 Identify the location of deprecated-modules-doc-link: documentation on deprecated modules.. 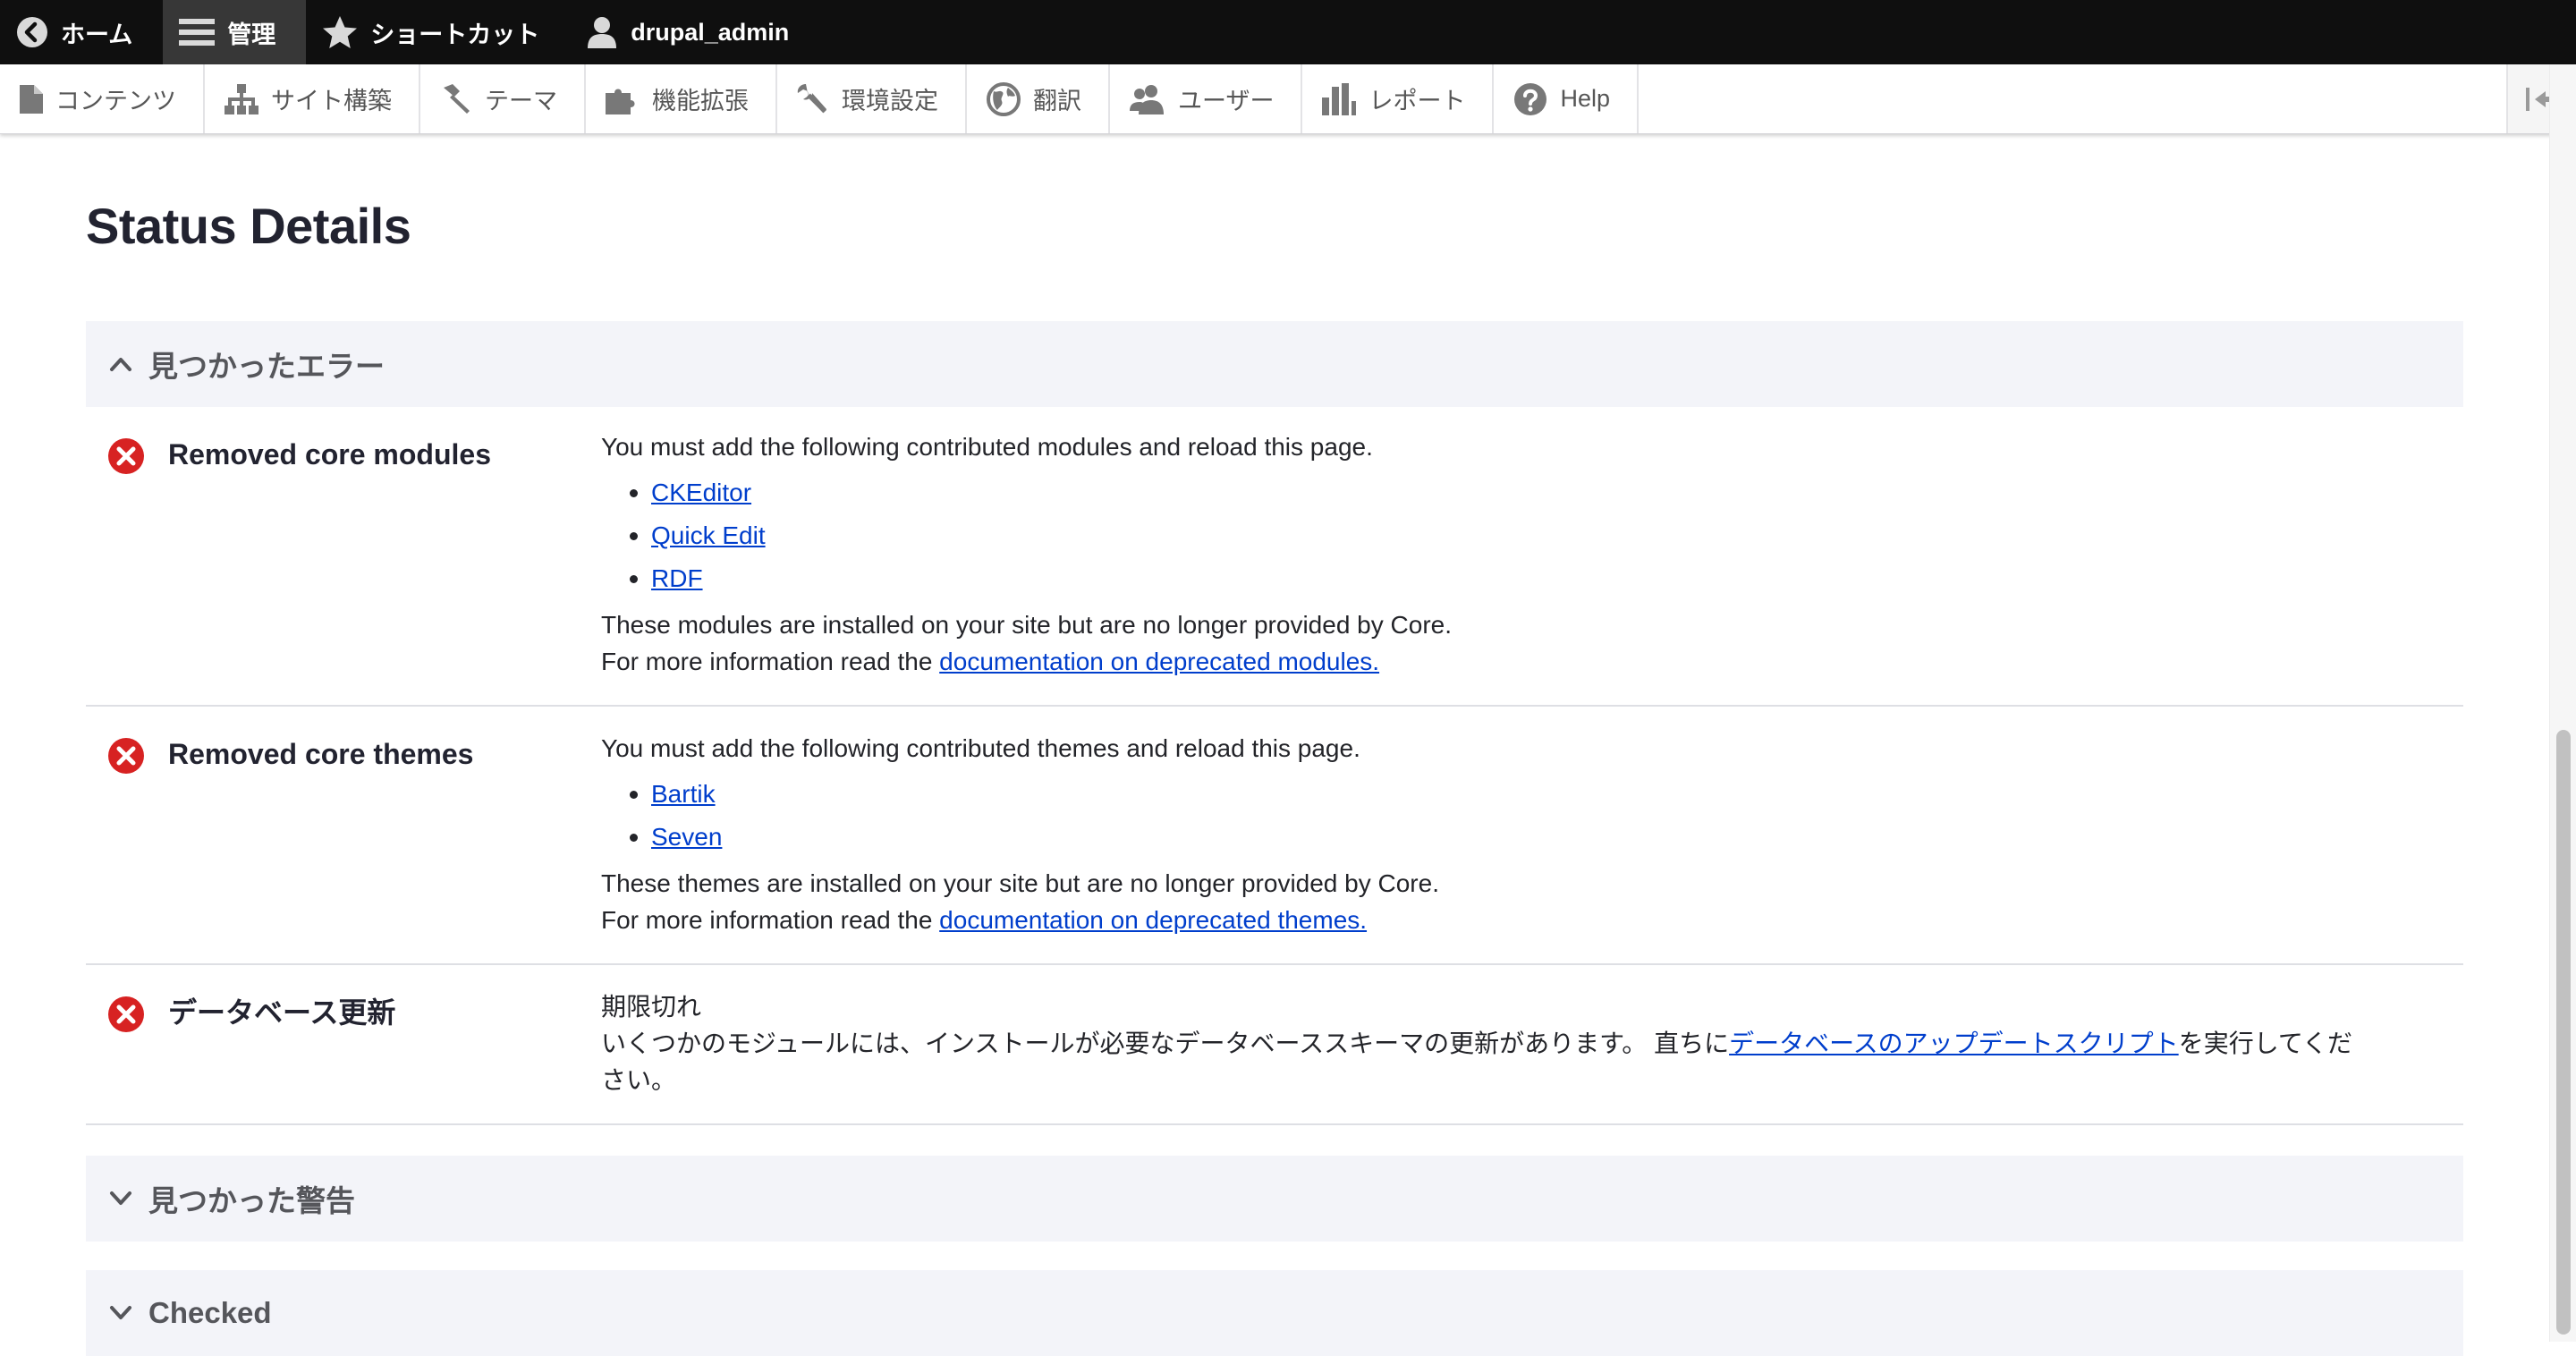
(1159, 662).